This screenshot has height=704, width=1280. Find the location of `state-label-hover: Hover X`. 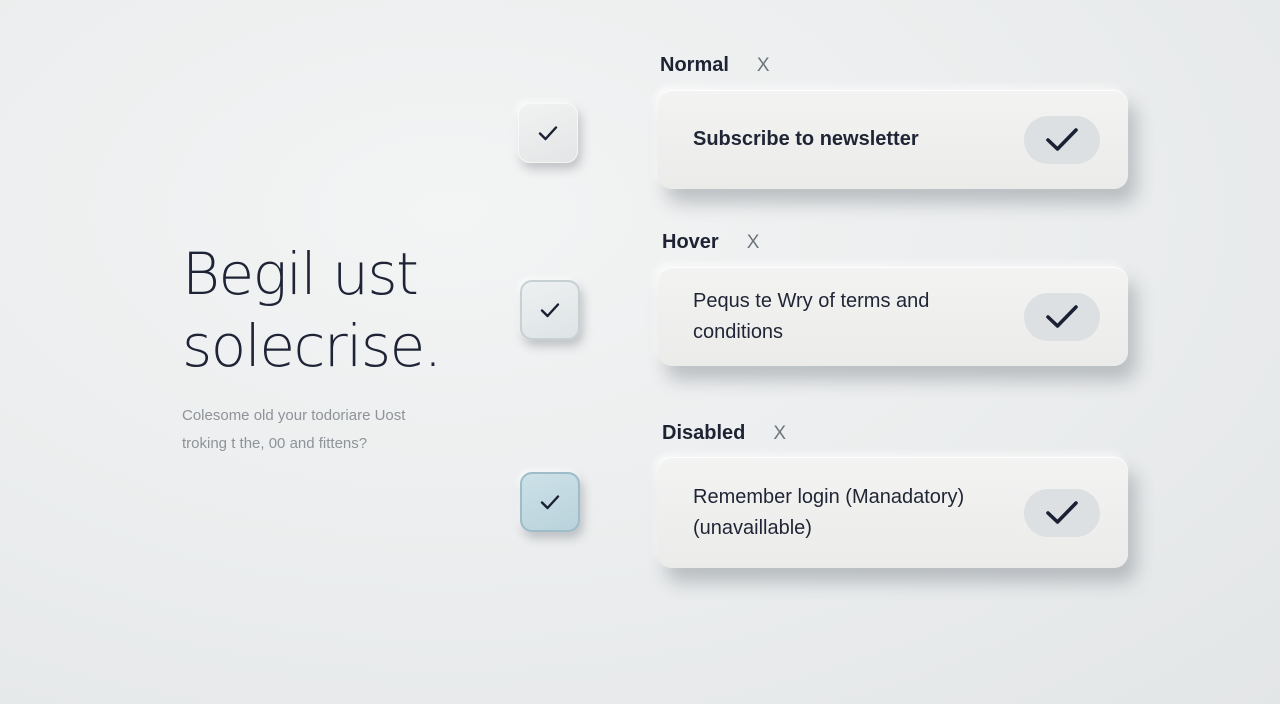

state-label-hover: Hover X is located at coordinates (710, 242).